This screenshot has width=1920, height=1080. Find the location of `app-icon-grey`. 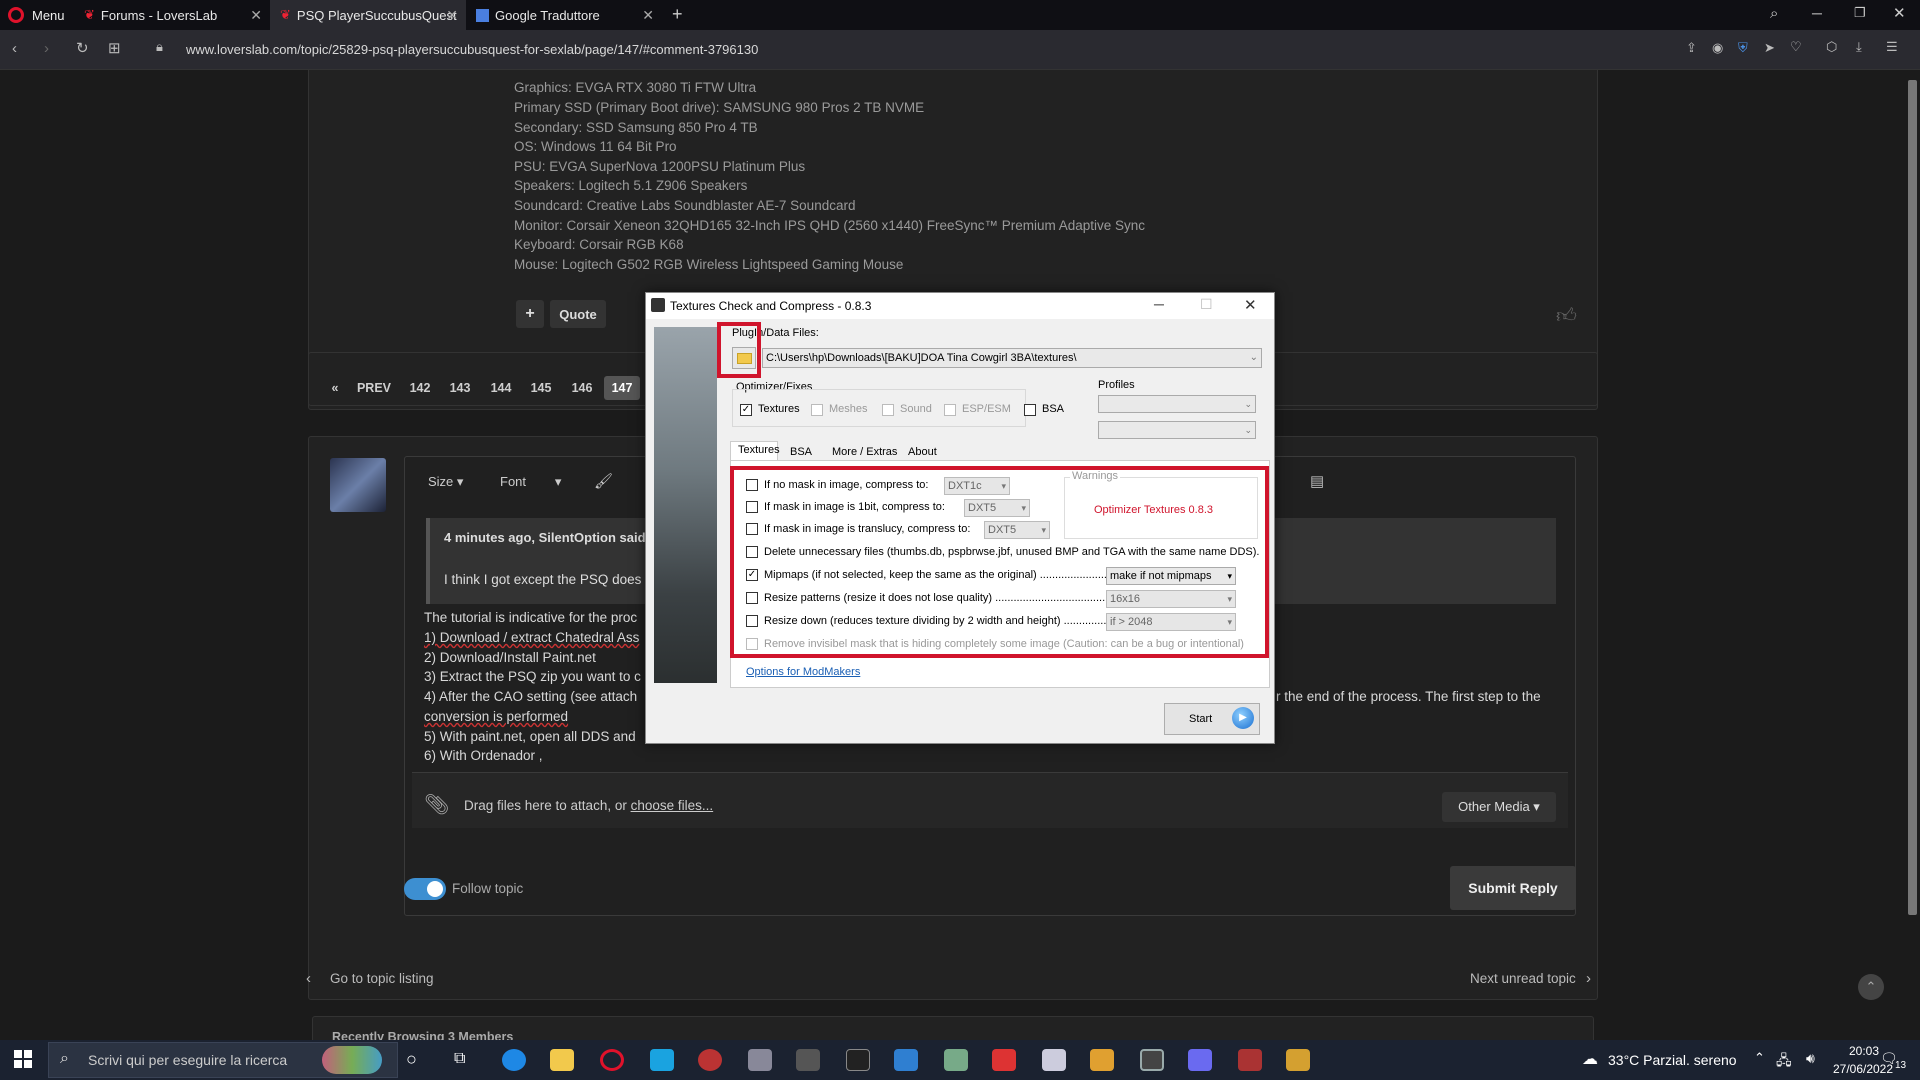

app-icon-grey is located at coordinates (760, 1060).